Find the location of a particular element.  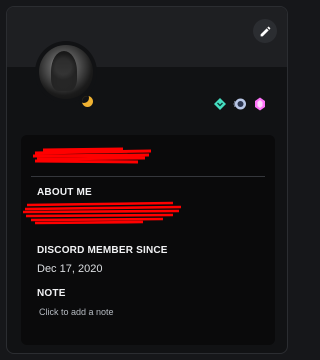

member-since-title: DISCORD MEMBER SINCE is located at coordinates (102, 250).